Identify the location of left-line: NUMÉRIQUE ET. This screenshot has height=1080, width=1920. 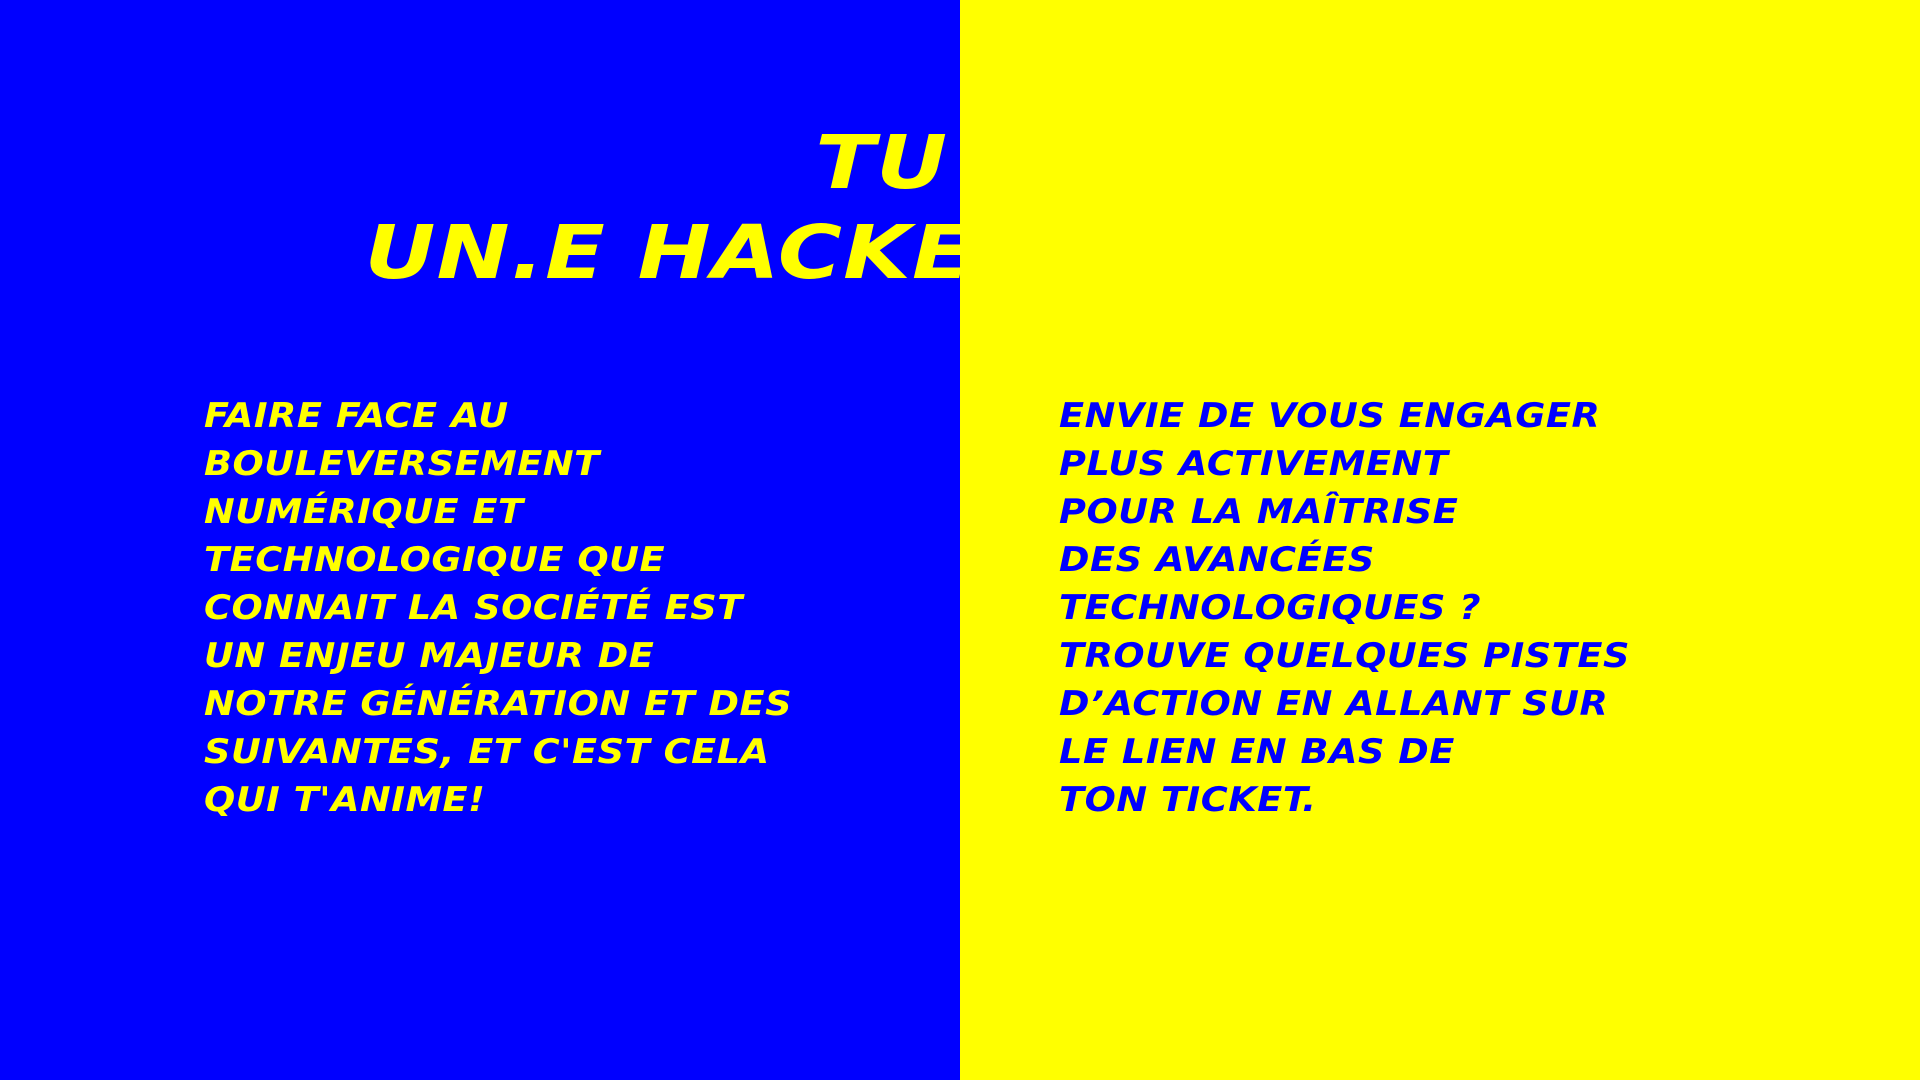
(364, 512).